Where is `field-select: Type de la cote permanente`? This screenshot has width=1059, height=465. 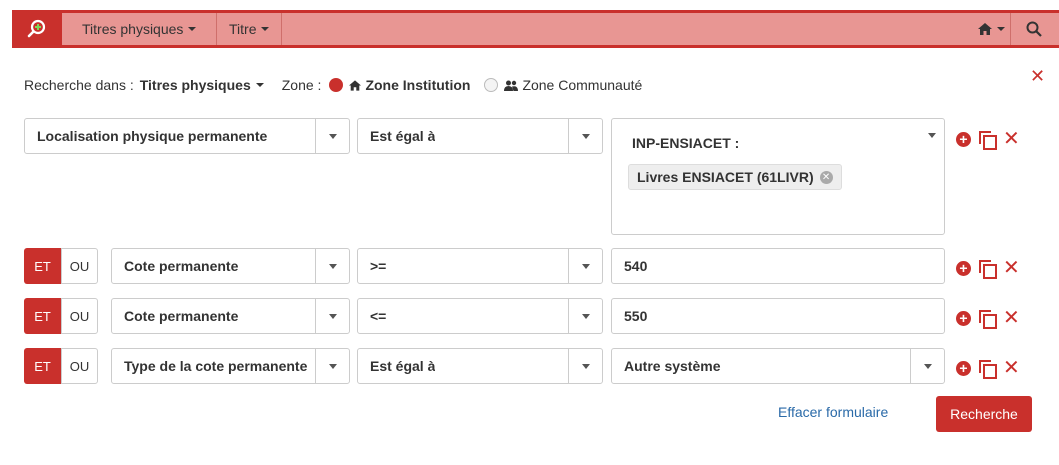 field-select: Type de la cote permanente is located at coordinates (230, 366).